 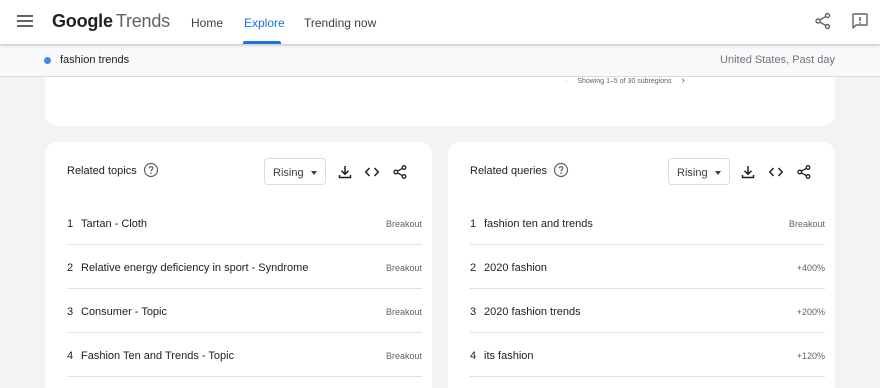 What do you see at coordinates (532, 312) in the screenshot?
I see `item-name: 2020 fashion trends` at bounding box center [532, 312].